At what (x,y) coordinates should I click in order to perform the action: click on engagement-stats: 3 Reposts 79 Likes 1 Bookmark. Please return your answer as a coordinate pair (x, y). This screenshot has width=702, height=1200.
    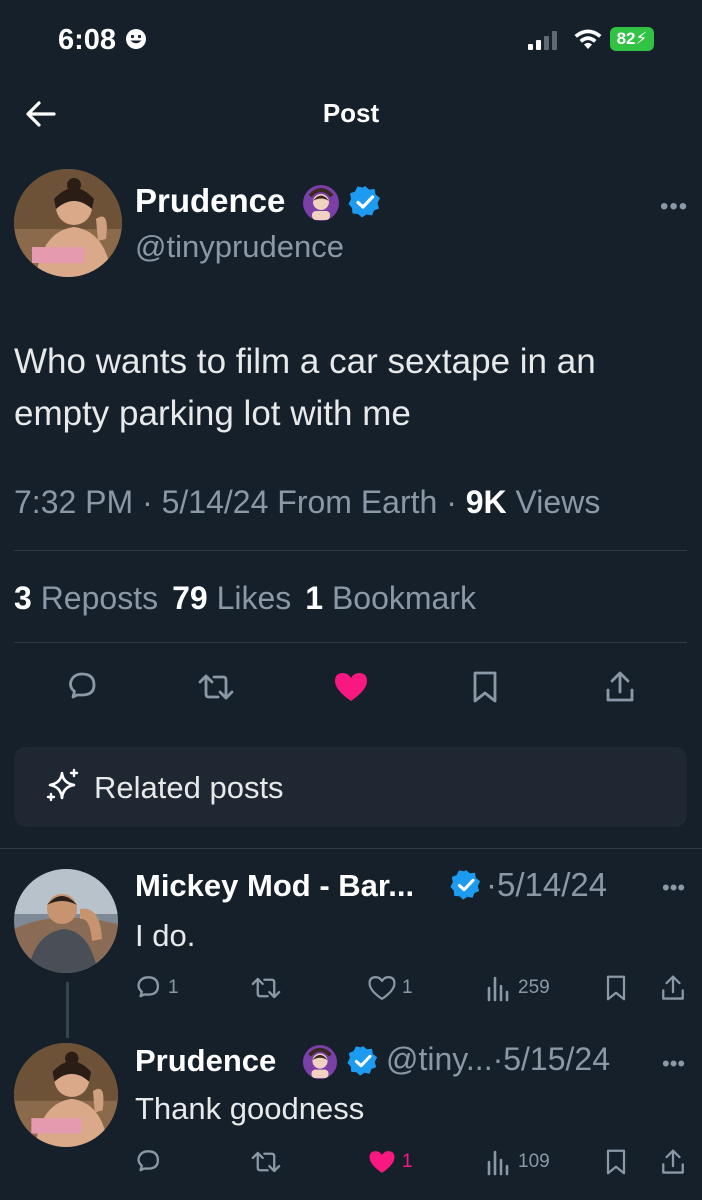
    Looking at the image, I should click on (252, 598).